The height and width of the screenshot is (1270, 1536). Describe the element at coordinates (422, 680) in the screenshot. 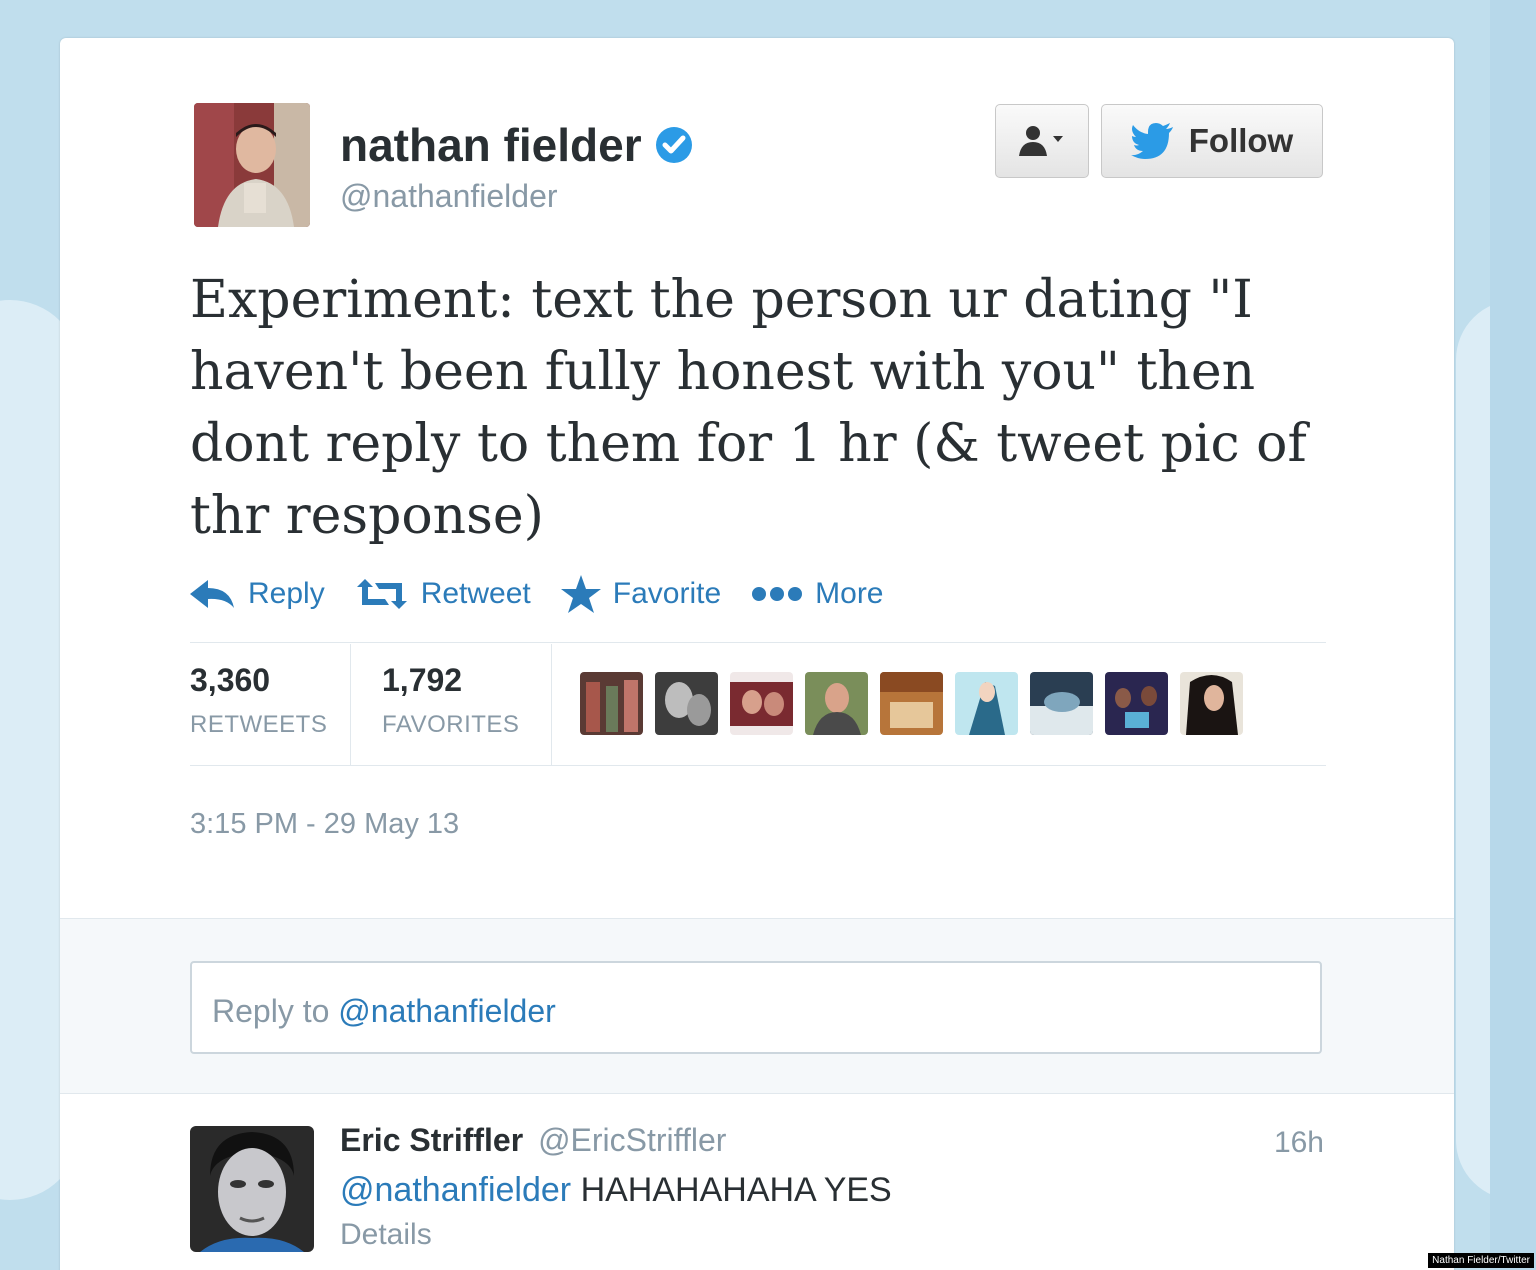

I see `favorites-count: 1,792` at that location.